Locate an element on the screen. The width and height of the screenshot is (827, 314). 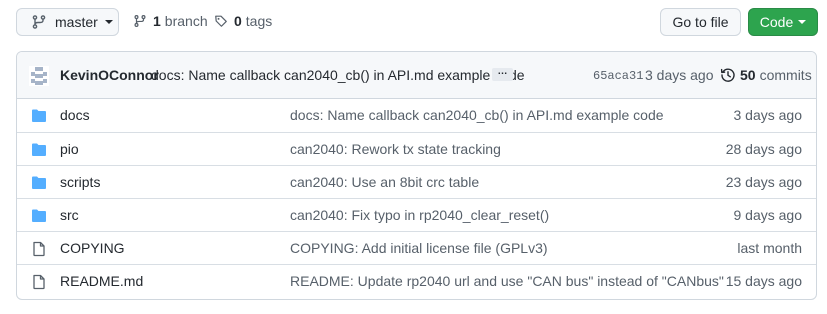
file-commit-date: last month is located at coordinates (769, 248).